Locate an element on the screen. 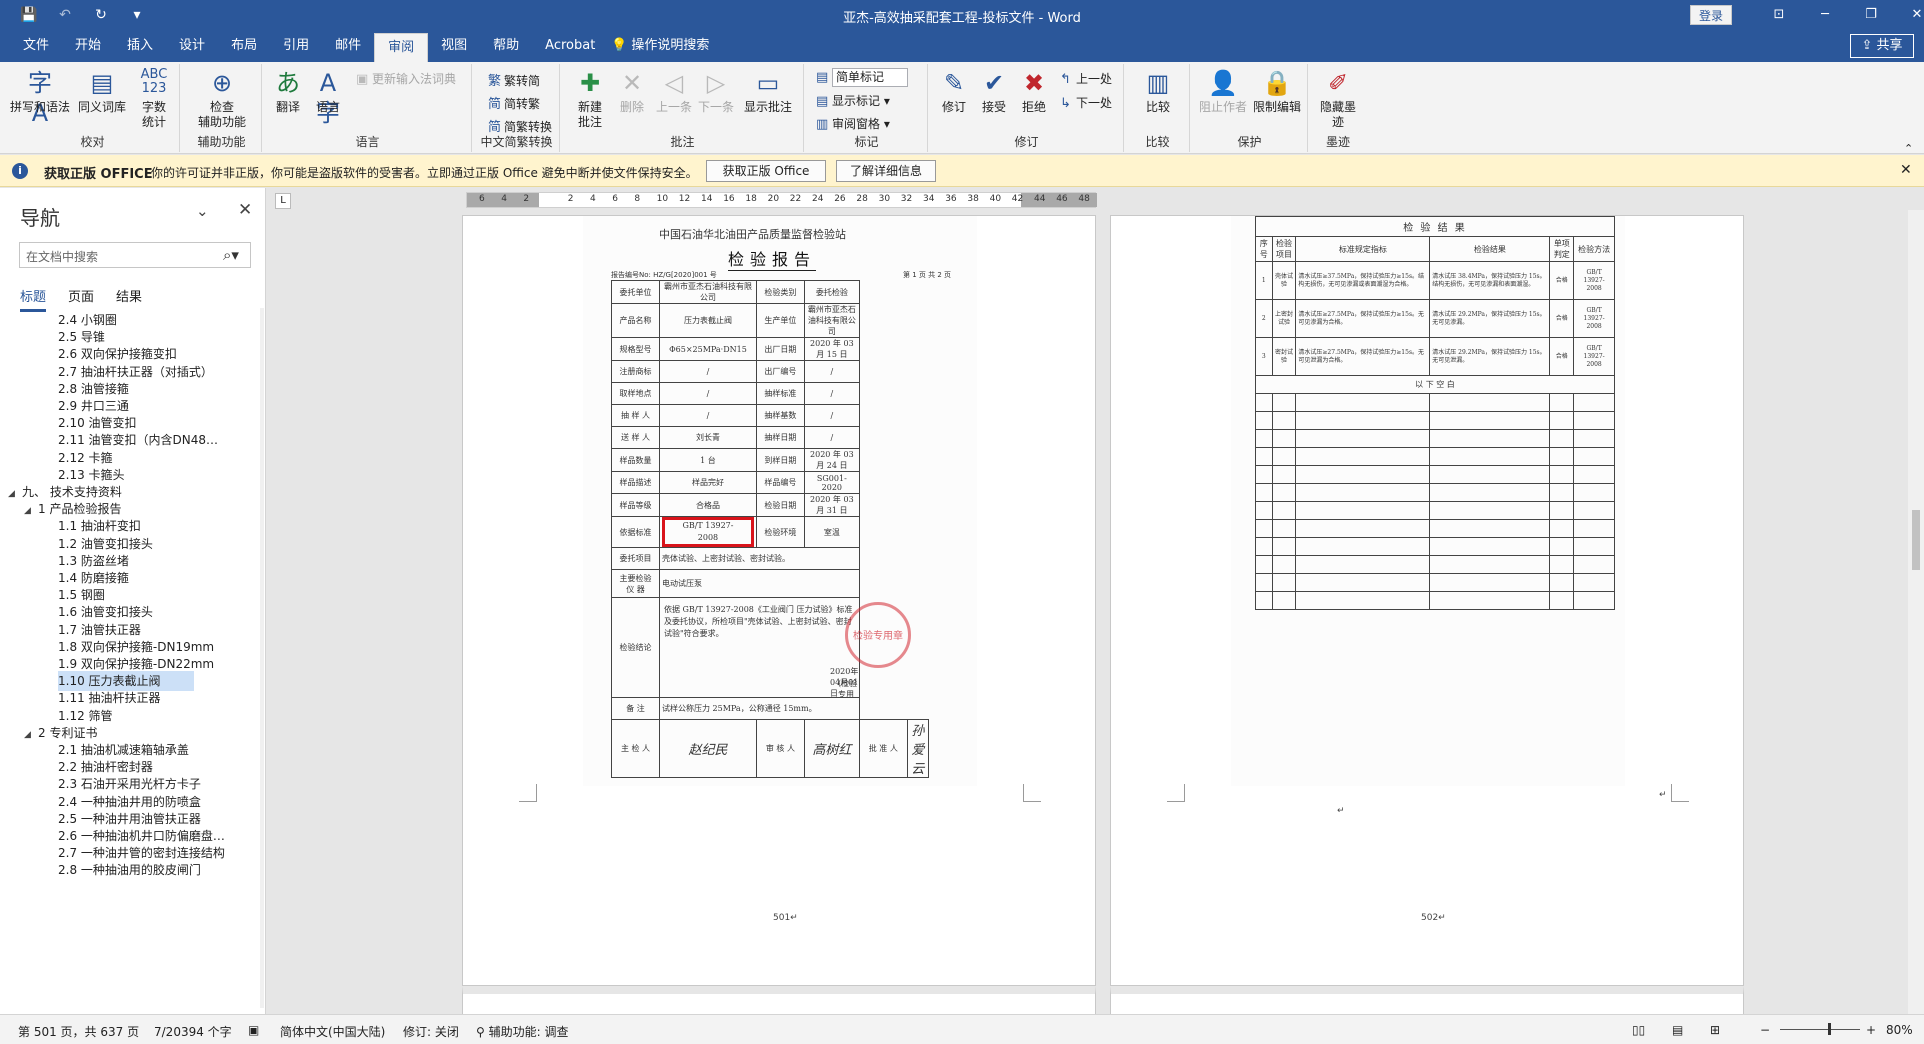 Image resolution: width=1924 pixels, height=1044 pixels. tab-selector: L is located at coordinates (283, 201).